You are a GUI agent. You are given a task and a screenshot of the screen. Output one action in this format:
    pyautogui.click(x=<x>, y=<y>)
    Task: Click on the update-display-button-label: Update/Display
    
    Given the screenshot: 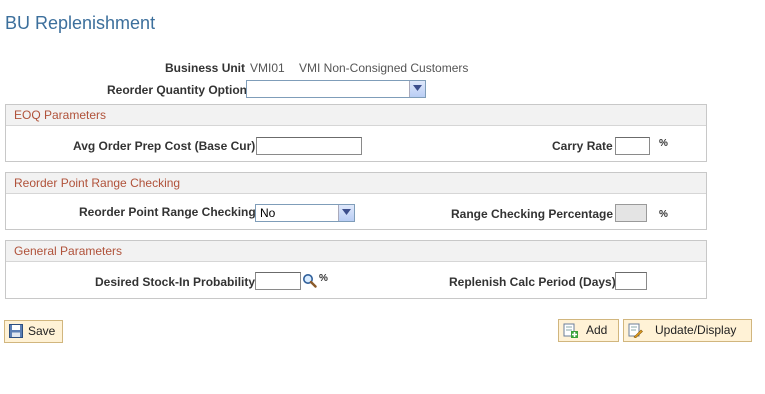 What is the action you would take?
    pyautogui.click(x=696, y=330)
    